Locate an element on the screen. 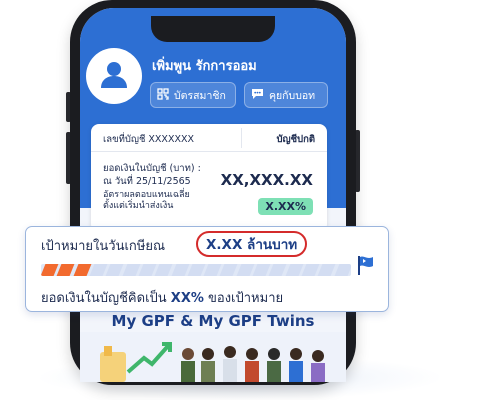 This screenshot has width=483, height=400. avatar is located at coordinates (114, 76).